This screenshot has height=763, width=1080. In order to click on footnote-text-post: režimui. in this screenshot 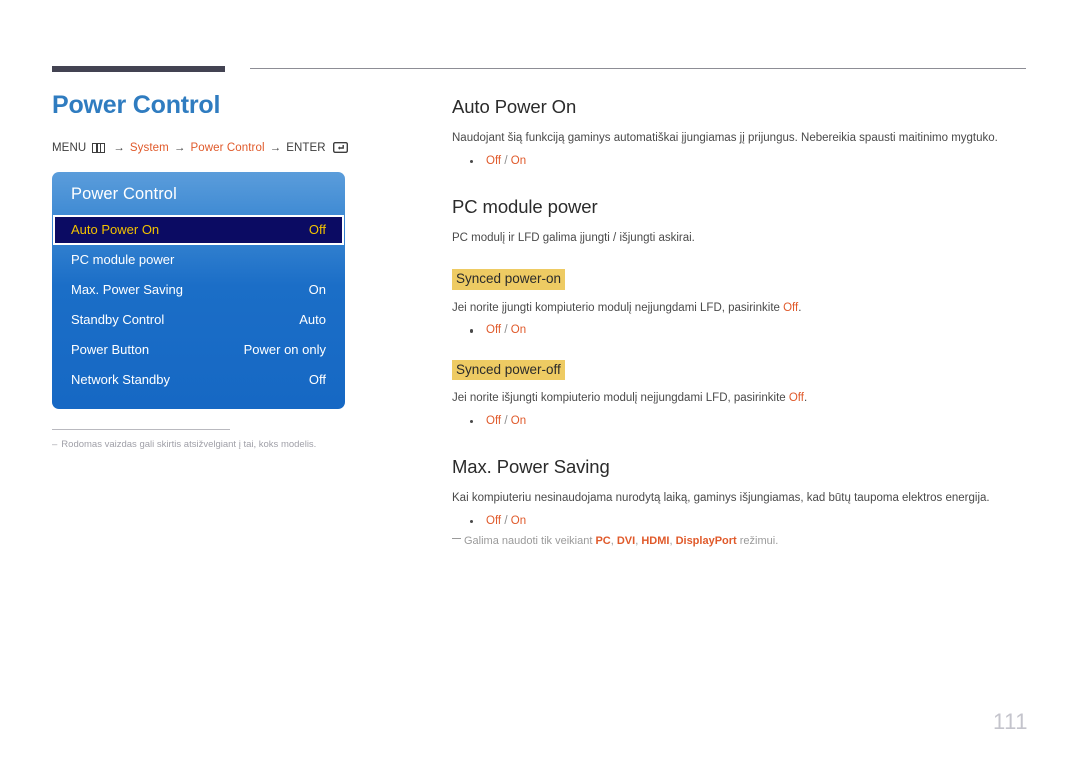, I will do `click(757, 541)`.